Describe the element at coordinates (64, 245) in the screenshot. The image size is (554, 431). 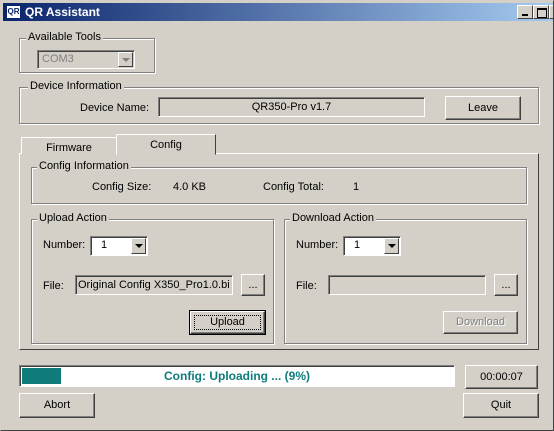
I see `upload-number-label: Number:` at that location.